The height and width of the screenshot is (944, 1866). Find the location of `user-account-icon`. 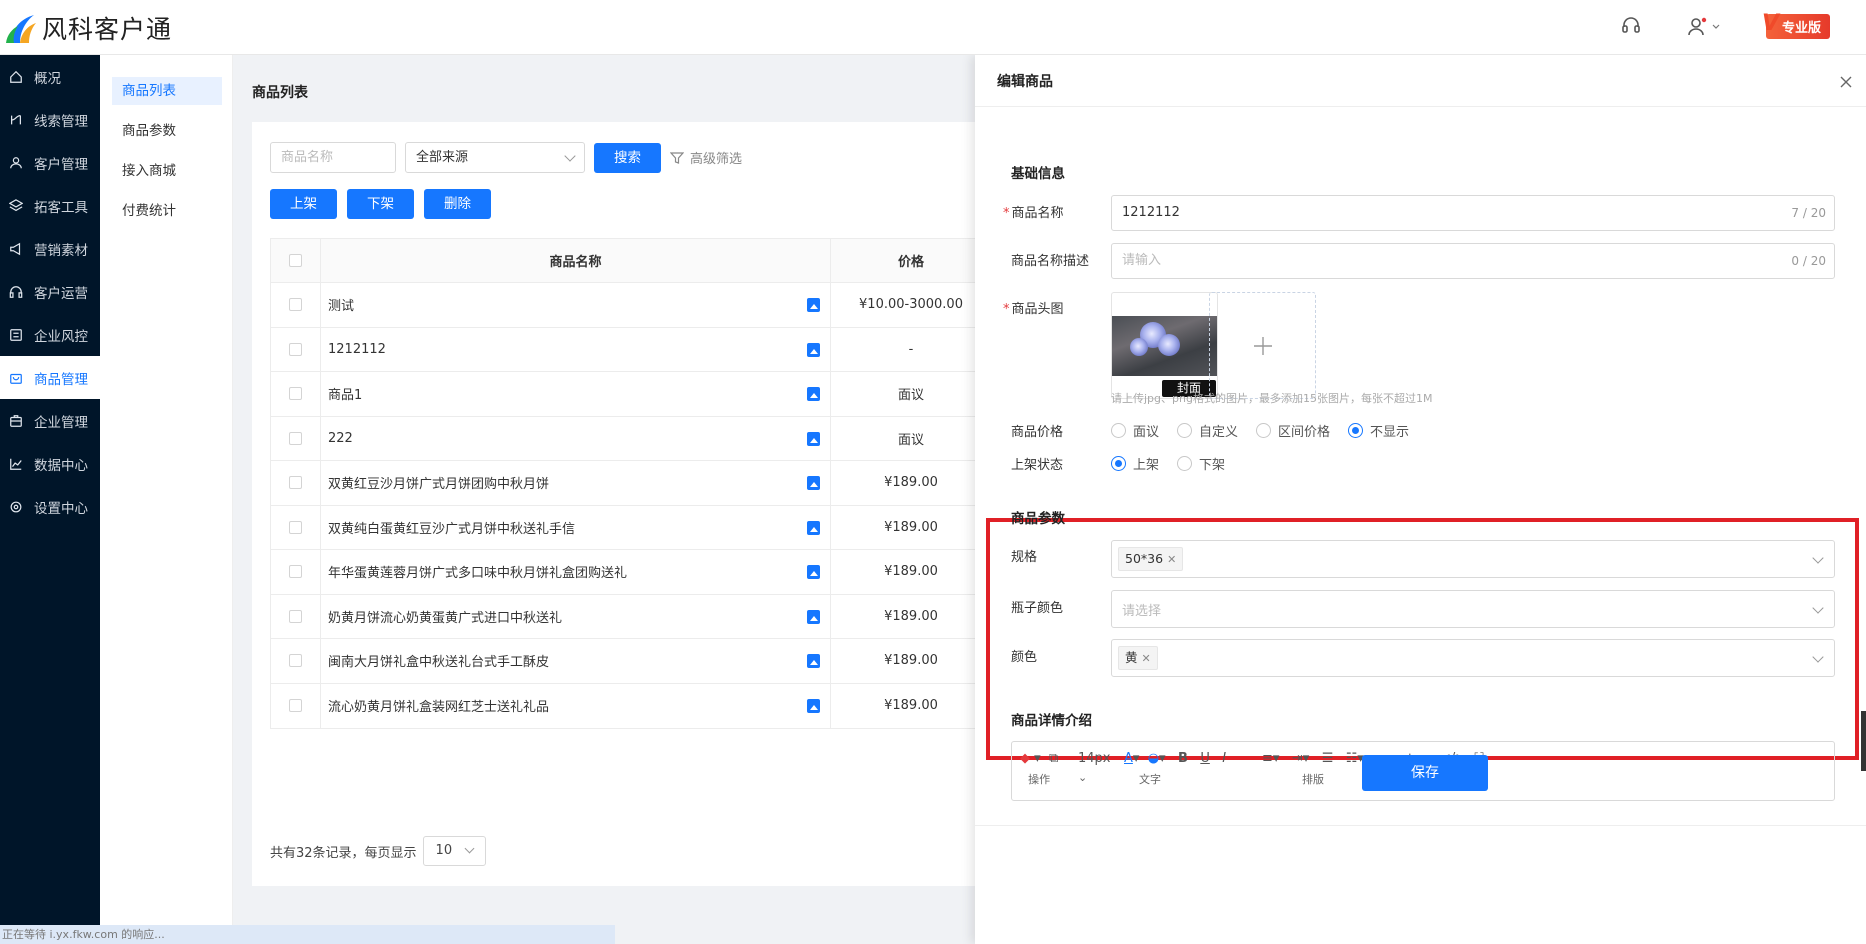

user-account-icon is located at coordinates (1703, 27).